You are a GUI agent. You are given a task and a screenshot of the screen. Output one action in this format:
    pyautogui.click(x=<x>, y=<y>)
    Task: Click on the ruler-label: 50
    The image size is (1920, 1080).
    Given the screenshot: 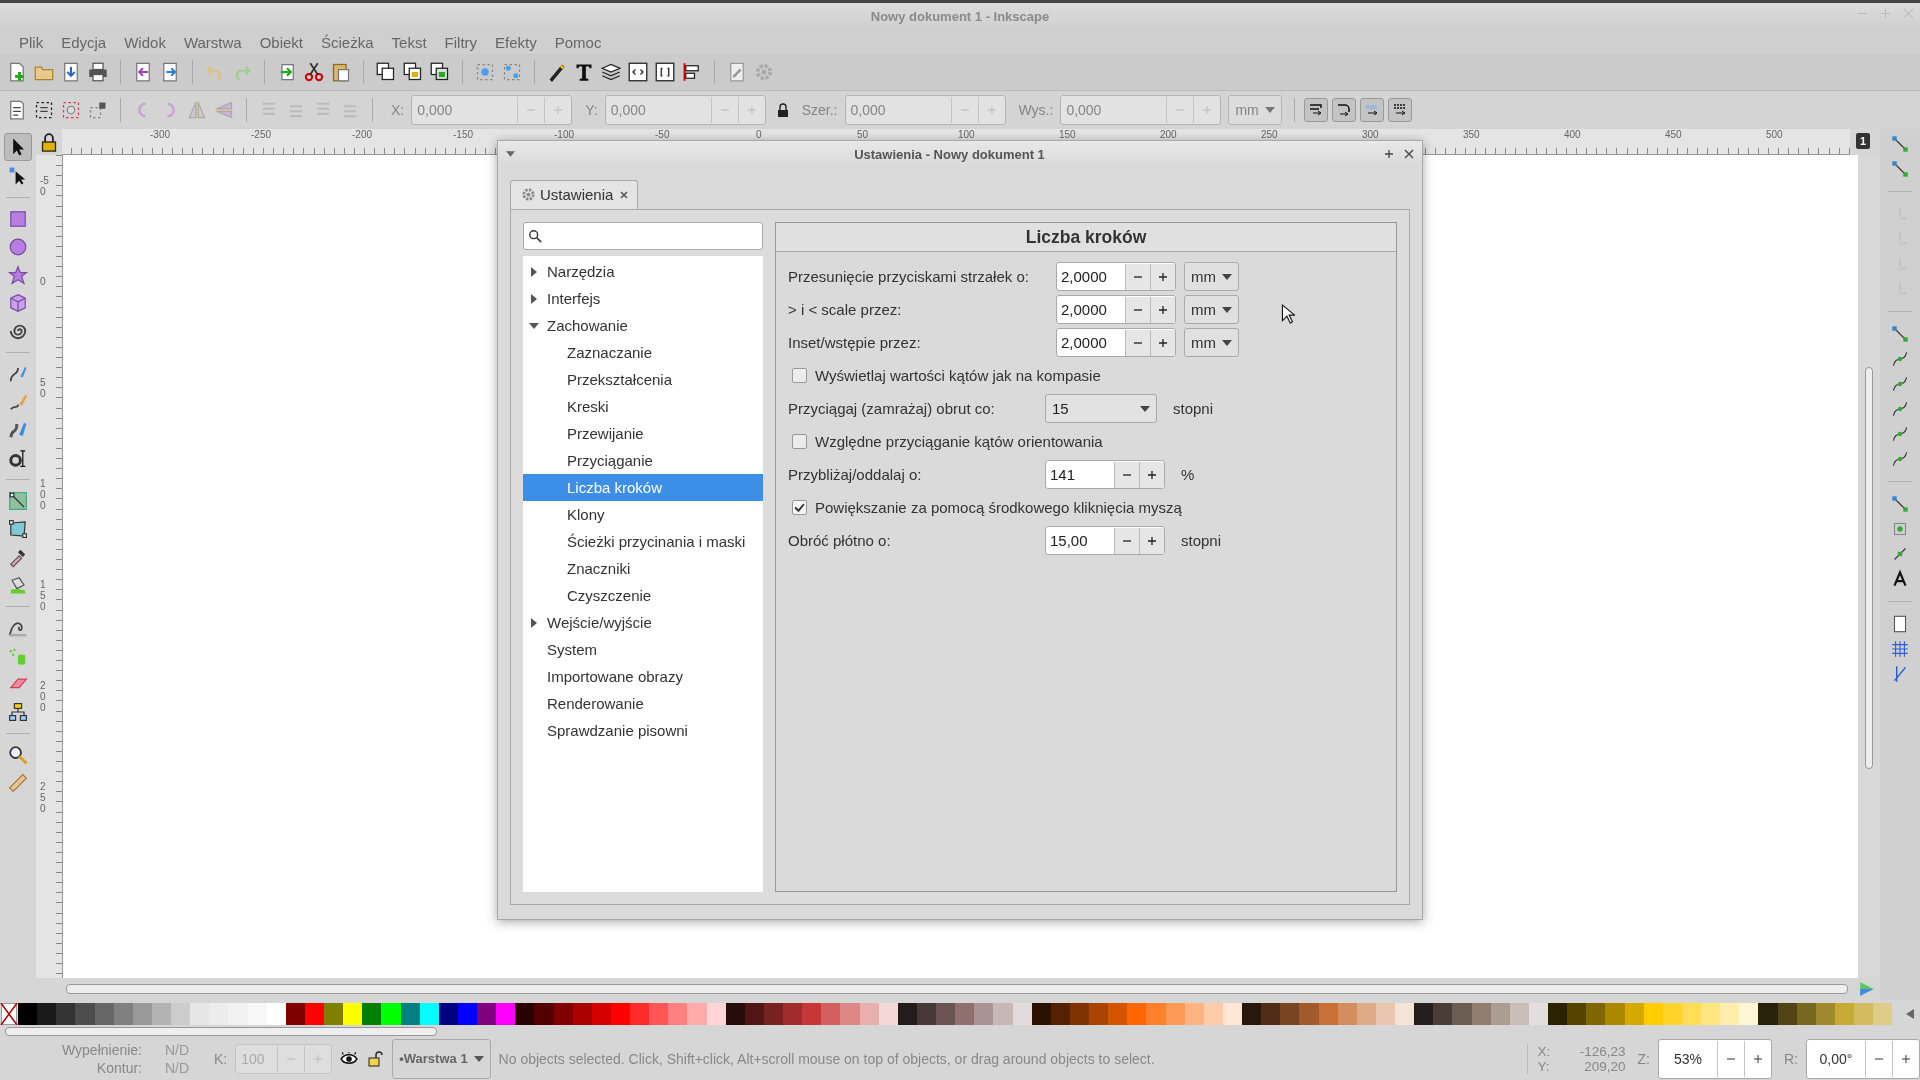 What is the action you would take?
    pyautogui.click(x=863, y=134)
    